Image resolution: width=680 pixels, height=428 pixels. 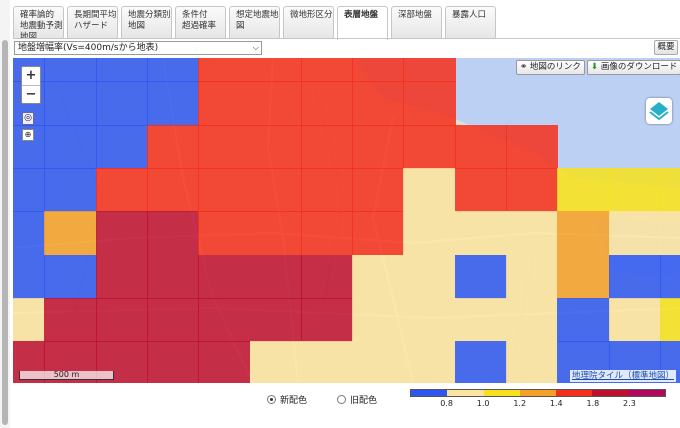 What do you see at coordinates (31, 94) in the screenshot?
I see `zoom-out-button: −` at bounding box center [31, 94].